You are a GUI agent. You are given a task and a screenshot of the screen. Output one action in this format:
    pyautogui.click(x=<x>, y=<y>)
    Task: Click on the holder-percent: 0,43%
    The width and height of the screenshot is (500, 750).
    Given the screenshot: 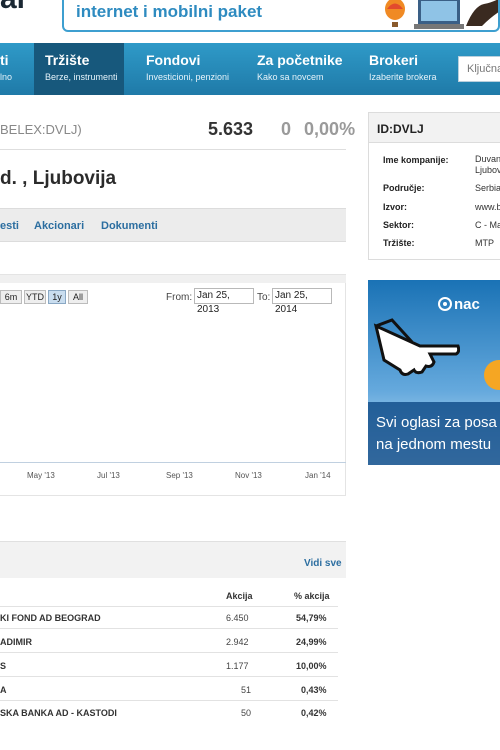 What is the action you would take?
    pyautogui.click(x=314, y=690)
    